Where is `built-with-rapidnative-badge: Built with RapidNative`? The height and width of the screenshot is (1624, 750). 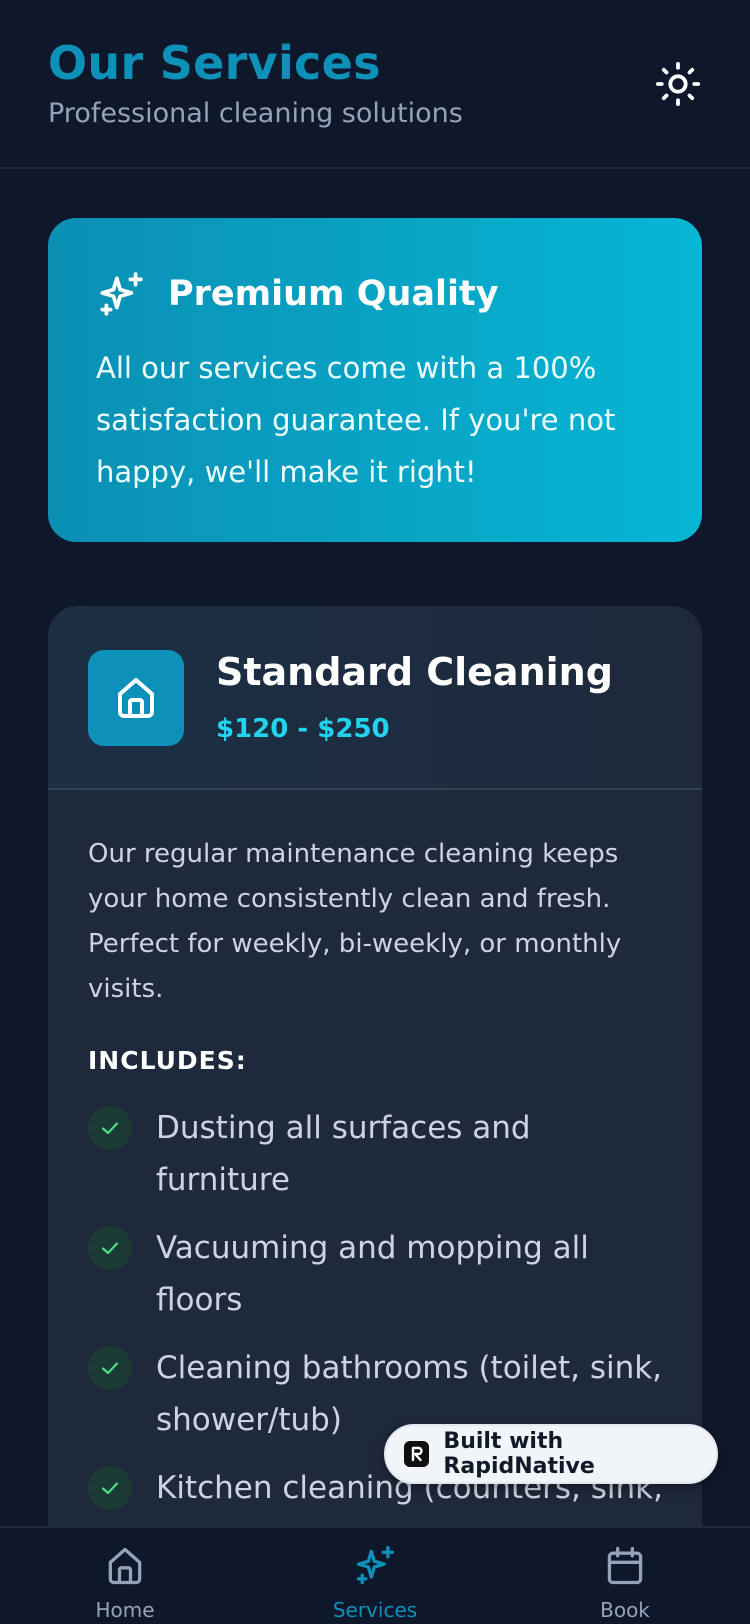 built-with-rapidnative-badge: Built with RapidNative is located at coordinates (551, 1454).